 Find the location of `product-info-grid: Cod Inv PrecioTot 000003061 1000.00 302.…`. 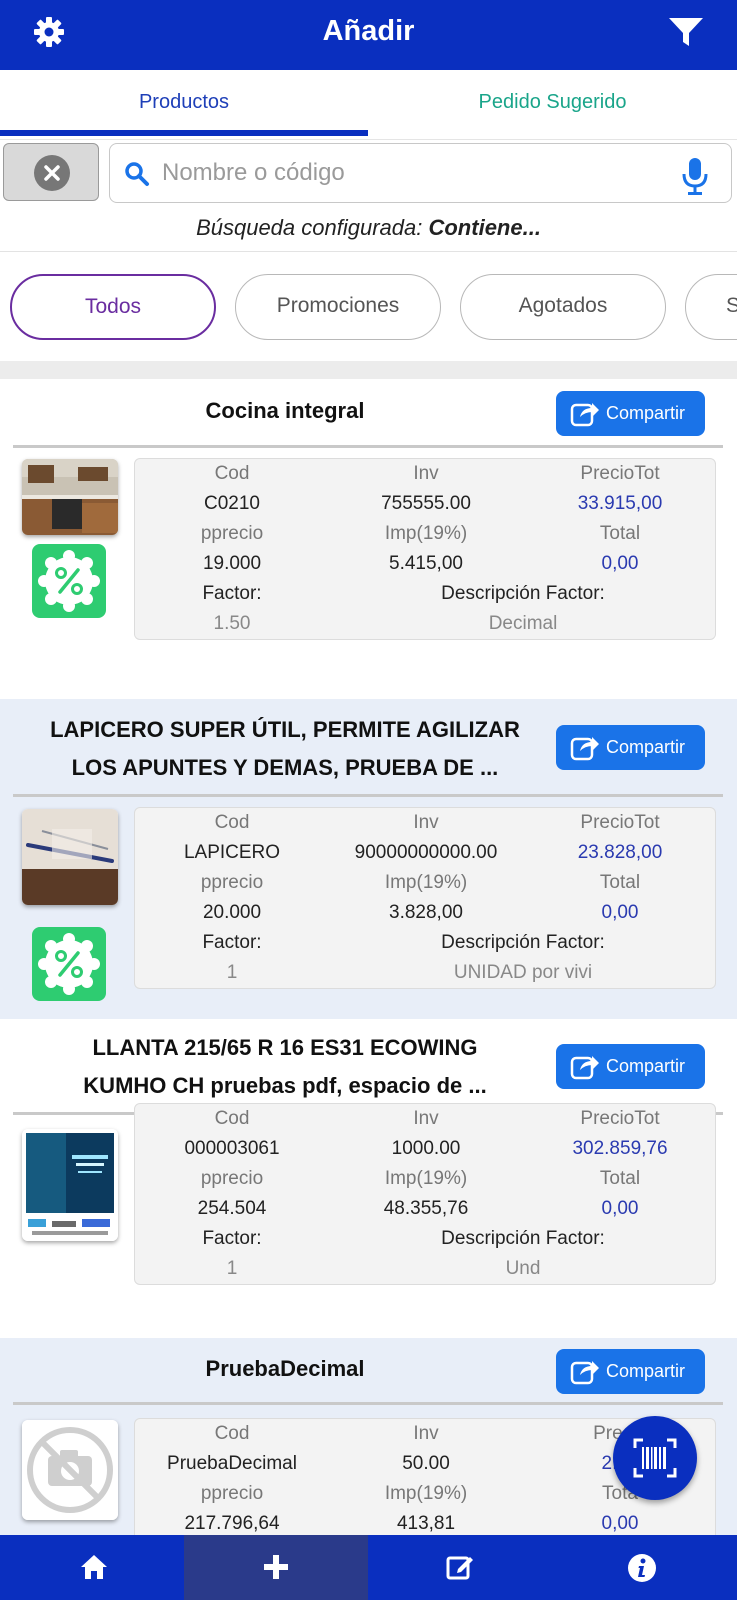

product-info-grid: Cod Inv PrecioTot 000003061 1000.00 302.… is located at coordinates (425, 1194).